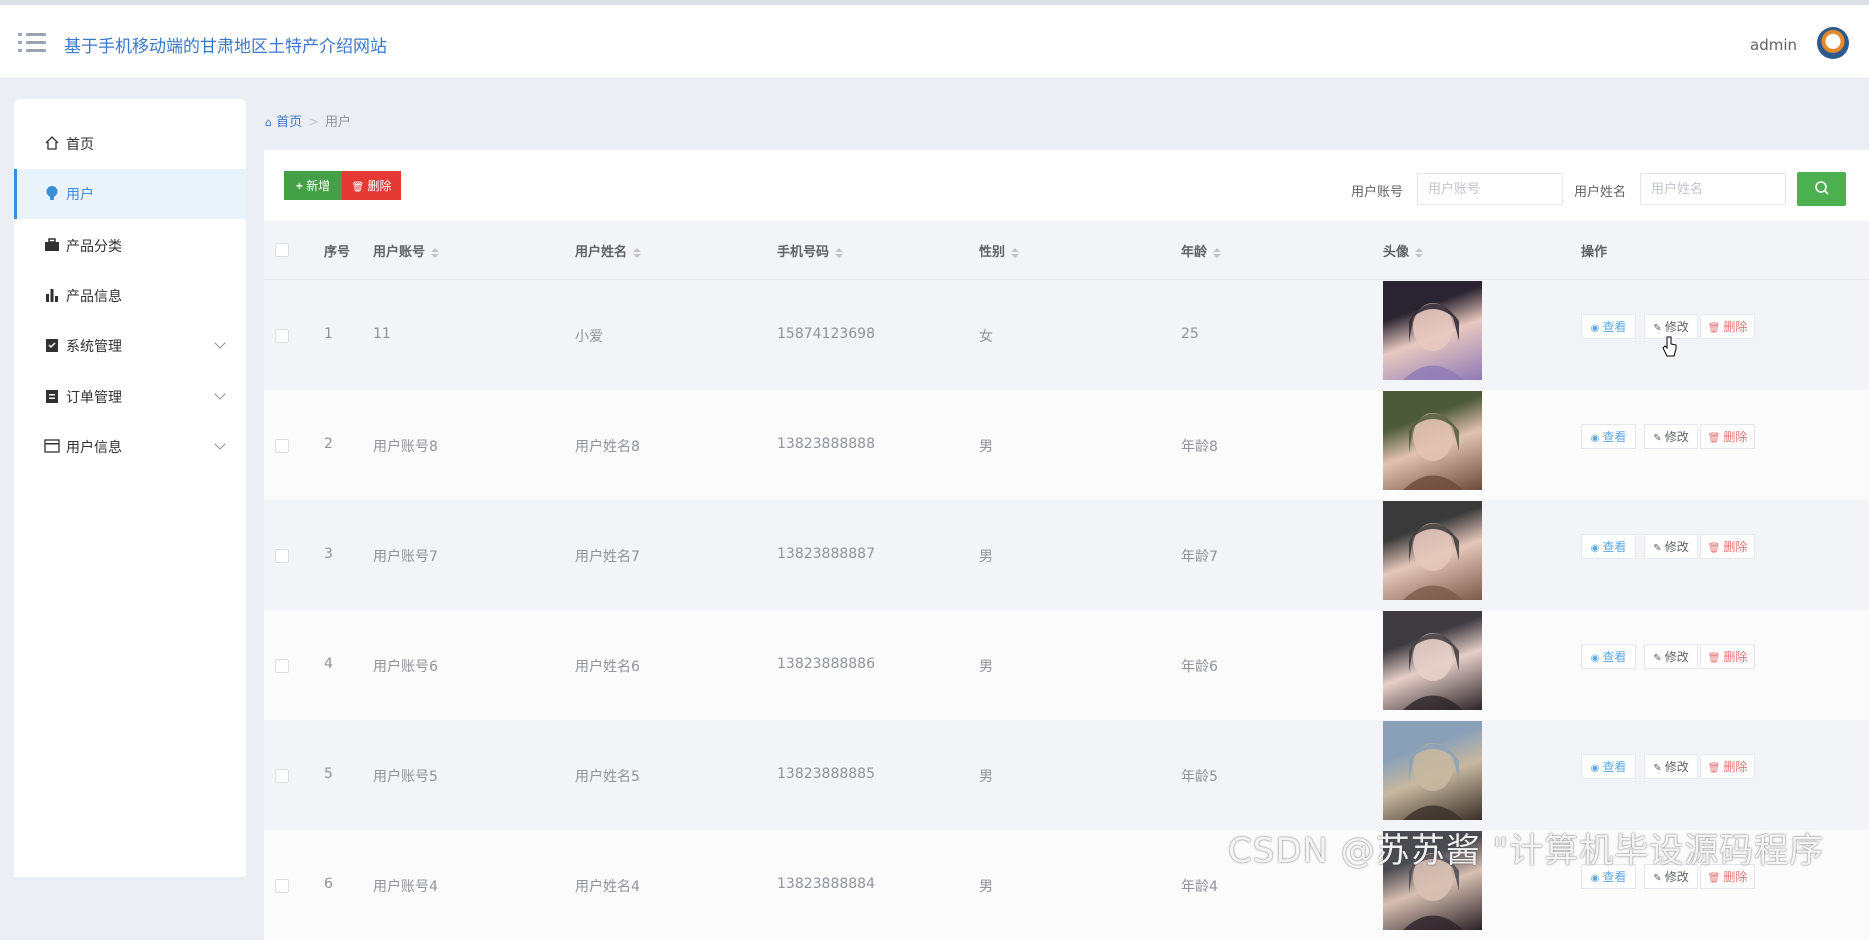 The width and height of the screenshot is (1869, 940). I want to click on cell-index: 2, so click(328, 444).